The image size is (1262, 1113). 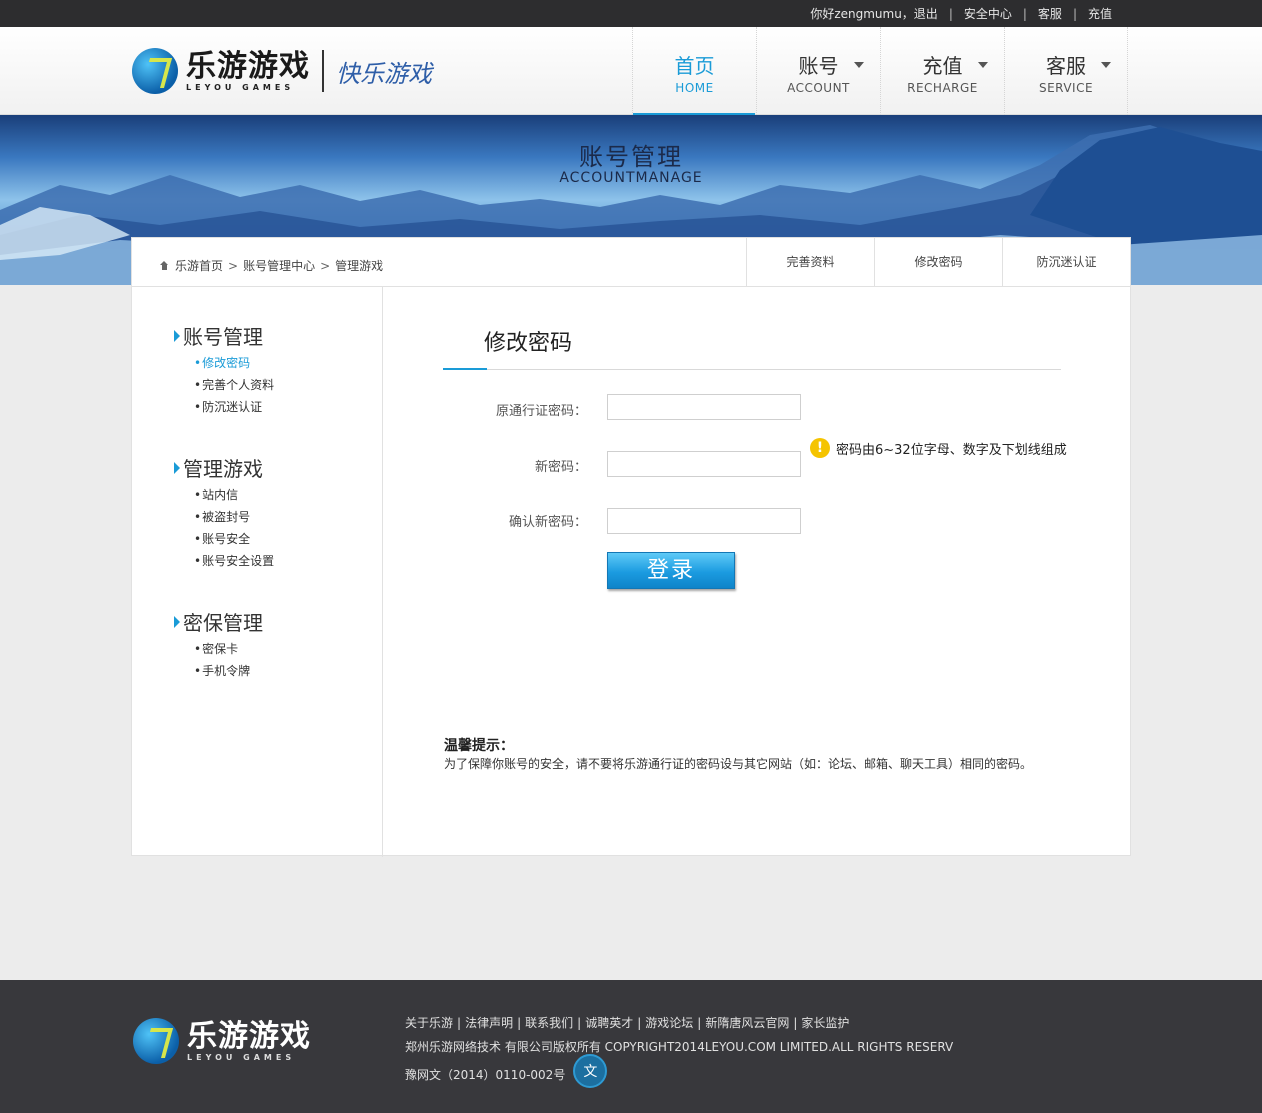 I want to click on new-password-label: 新密码：, so click(x=560, y=467).